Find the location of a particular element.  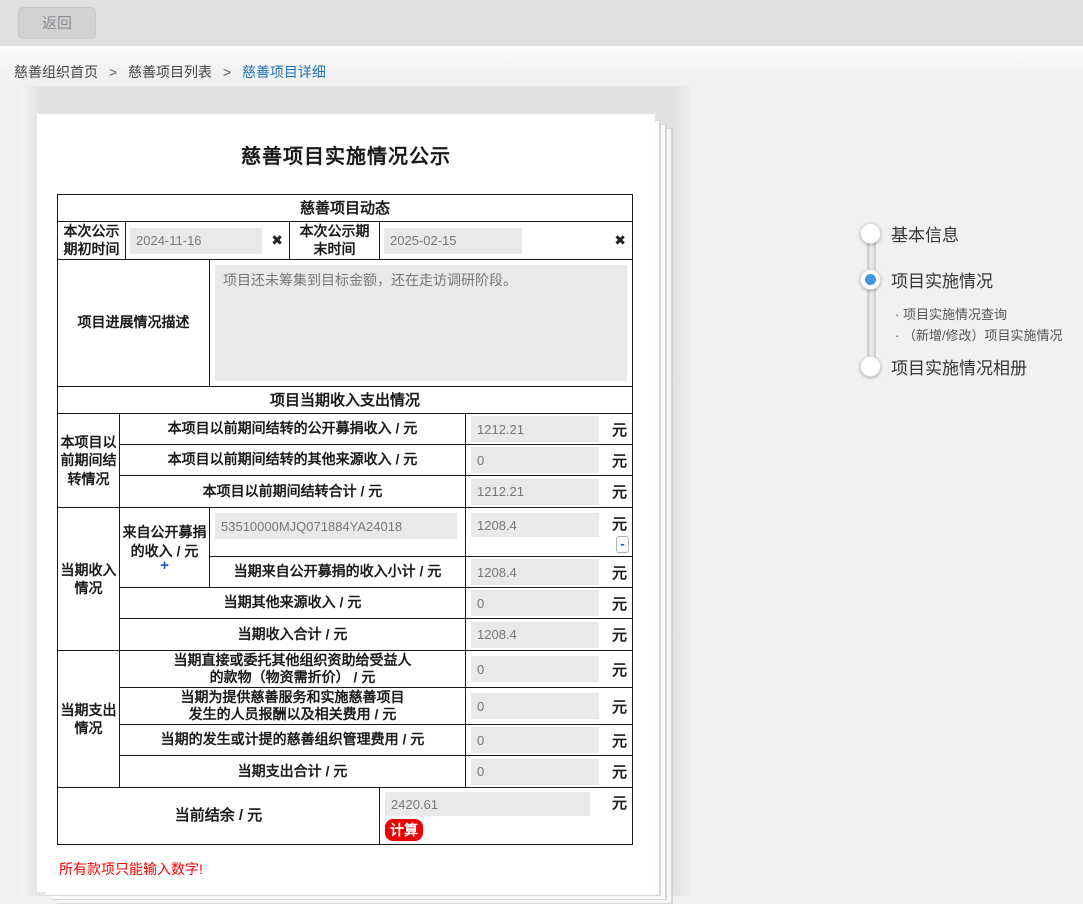

income-public-block: 来自公开募捐的收入 / 元 + 元 - is located at coordinates (376, 548).